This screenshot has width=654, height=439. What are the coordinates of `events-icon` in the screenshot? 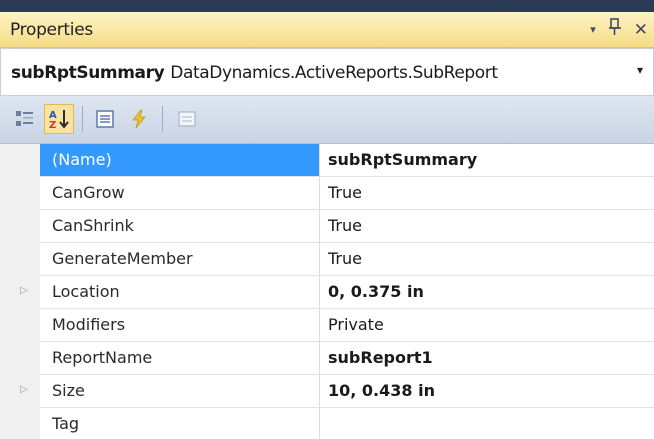 It's located at (139, 119).